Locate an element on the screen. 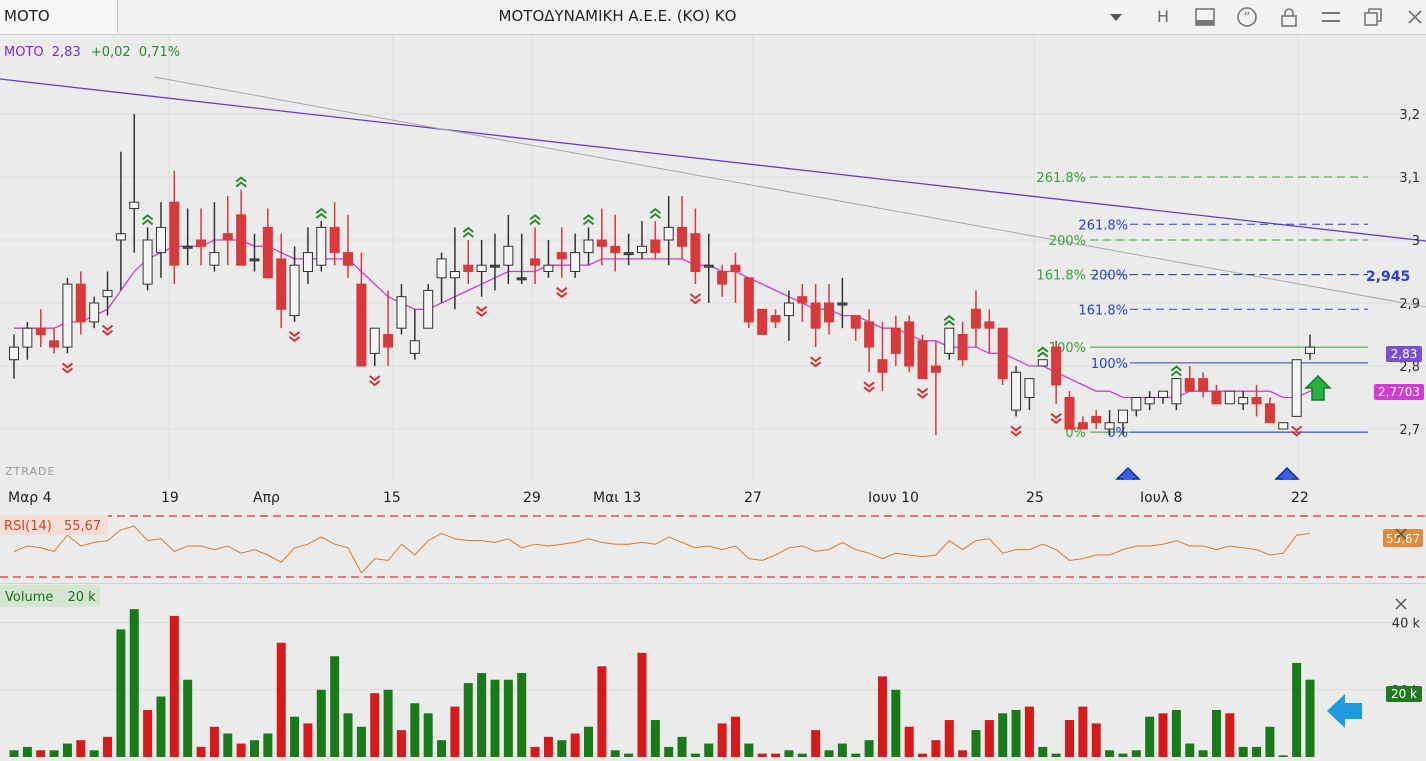  price-tick-label: 2,7 is located at coordinates (1409, 430).